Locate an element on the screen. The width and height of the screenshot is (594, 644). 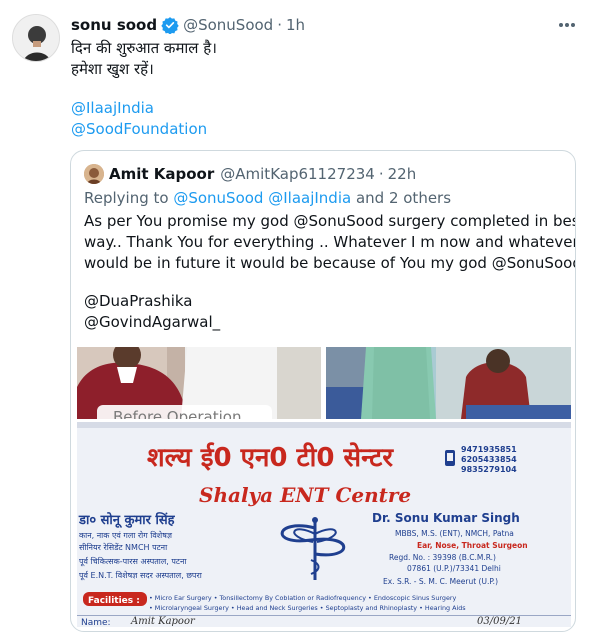
card-ex: Ex. S.R. - S. M. C. Meerut (U.P.) is located at coordinates (440, 581).